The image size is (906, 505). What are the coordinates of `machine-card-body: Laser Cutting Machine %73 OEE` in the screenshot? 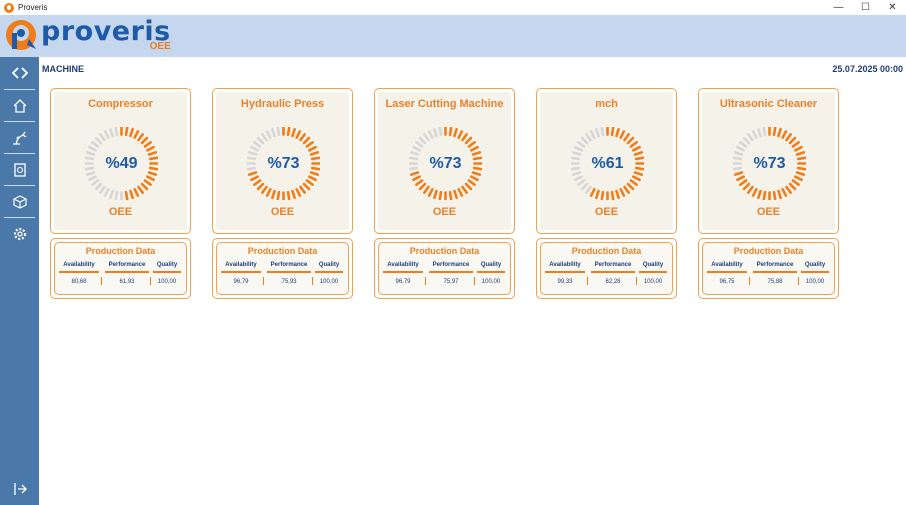 It's located at (444, 161).